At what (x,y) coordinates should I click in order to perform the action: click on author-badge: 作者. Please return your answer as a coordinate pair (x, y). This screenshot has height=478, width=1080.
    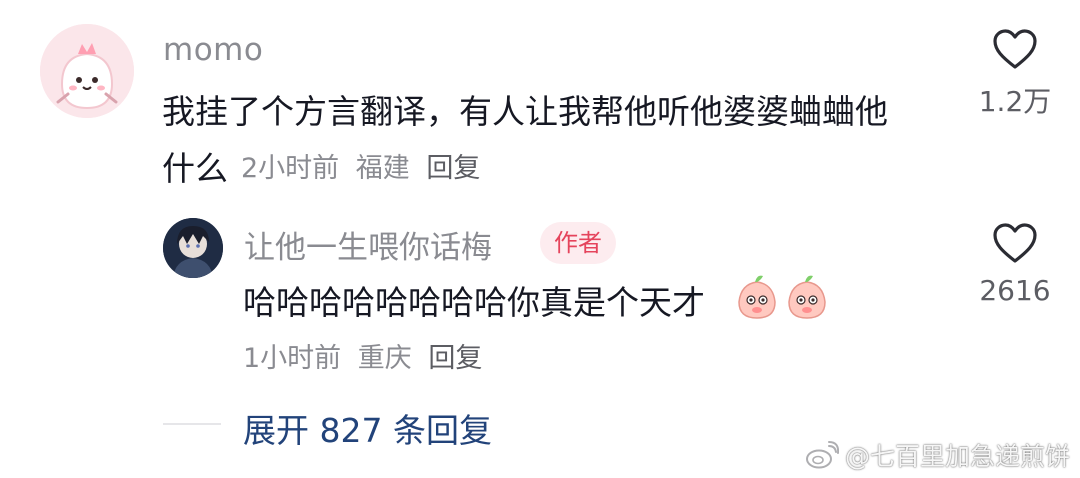
    Looking at the image, I should click on (578, 243).